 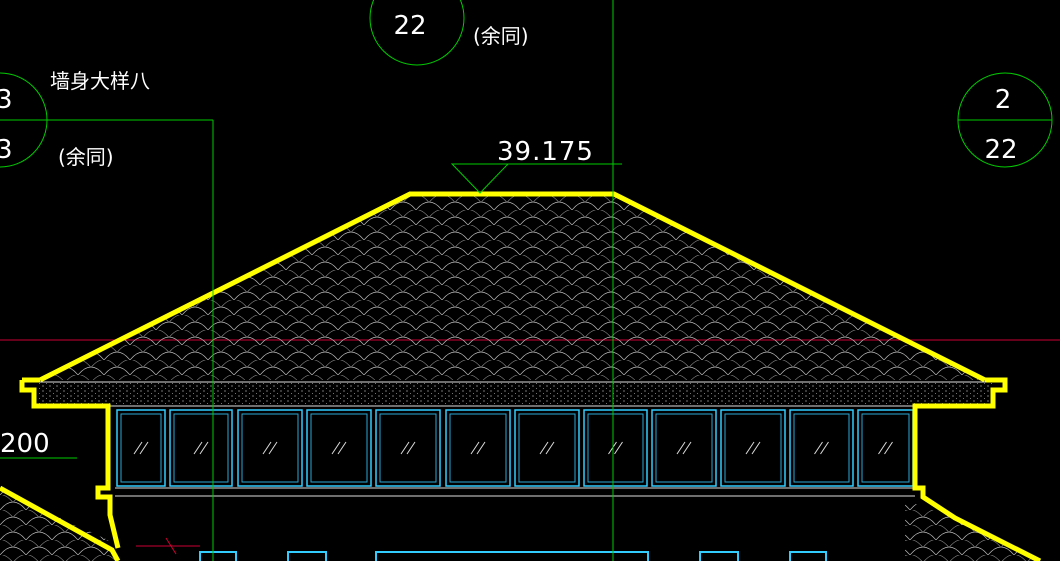 What do you see at coordinates (100, 81) in the screenshot?
I see `wall-detail-note: 墙身大样八` at bounding box center [100, 81].